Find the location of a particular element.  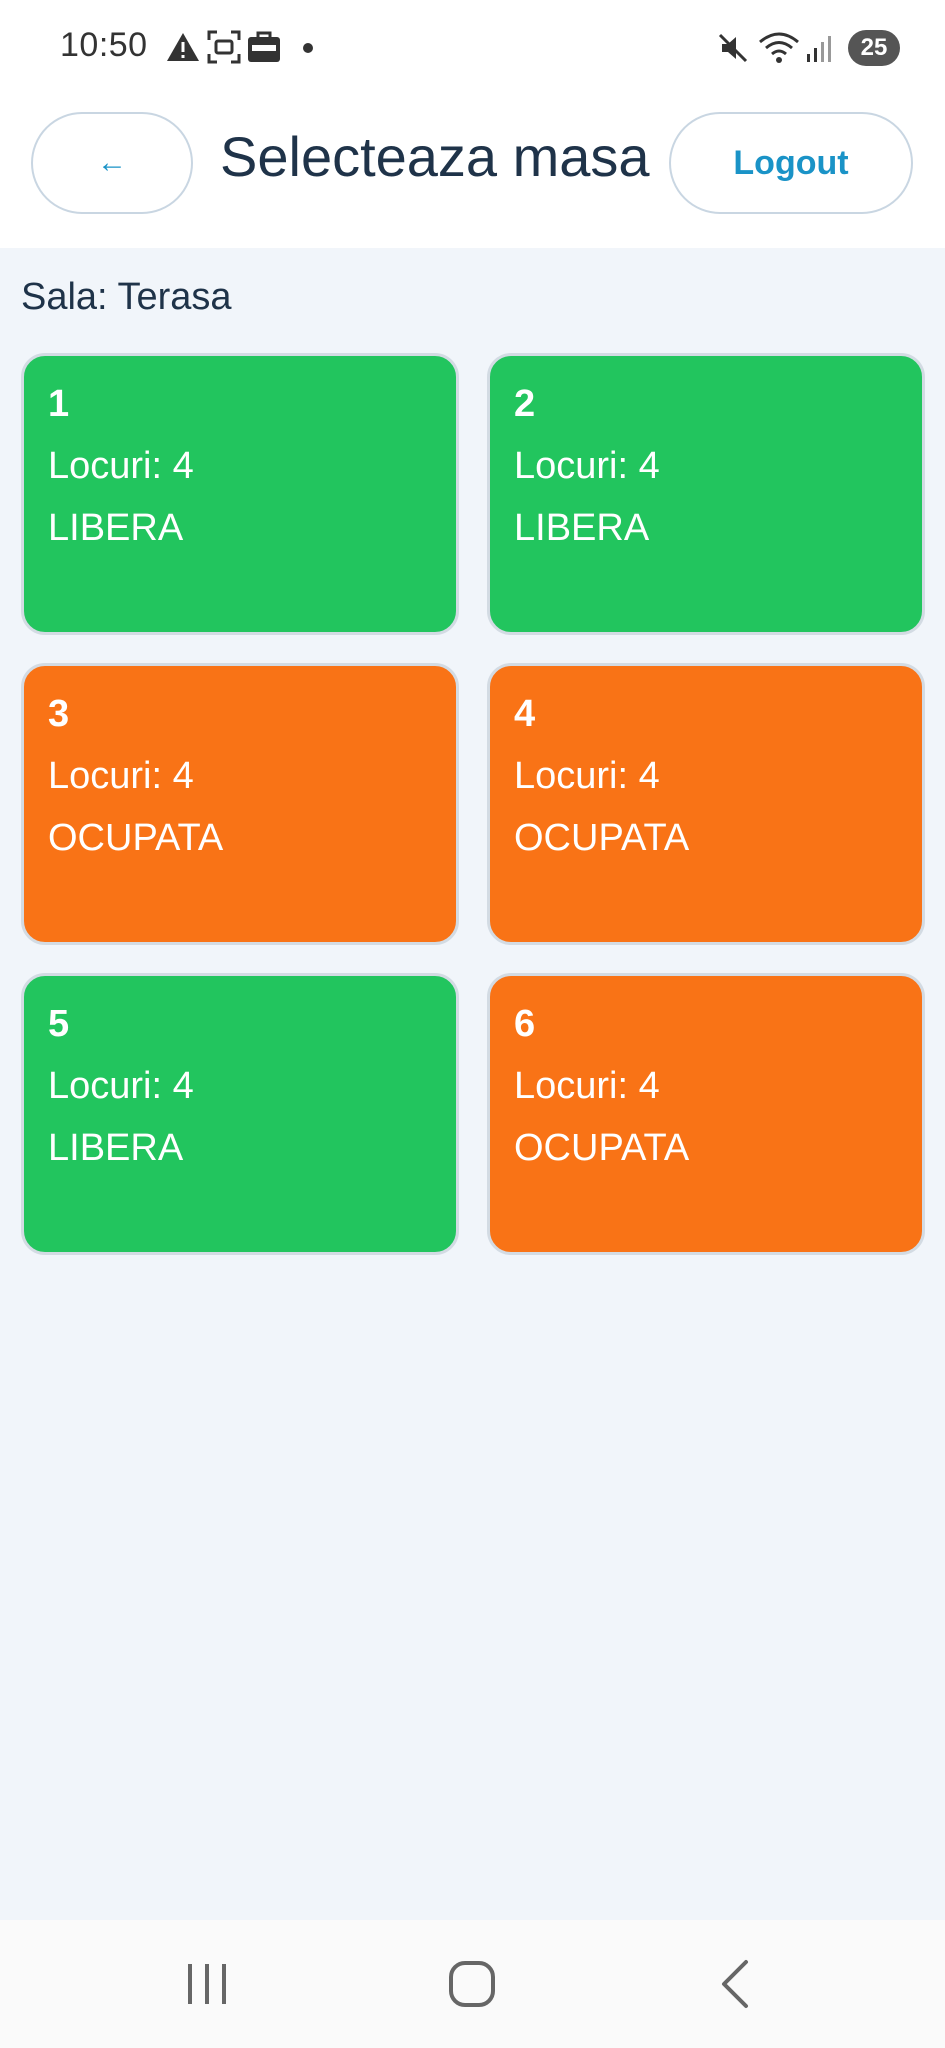

table-card: 4 Locuri: 4 OCUPATA is located at coordinates (706, 804).